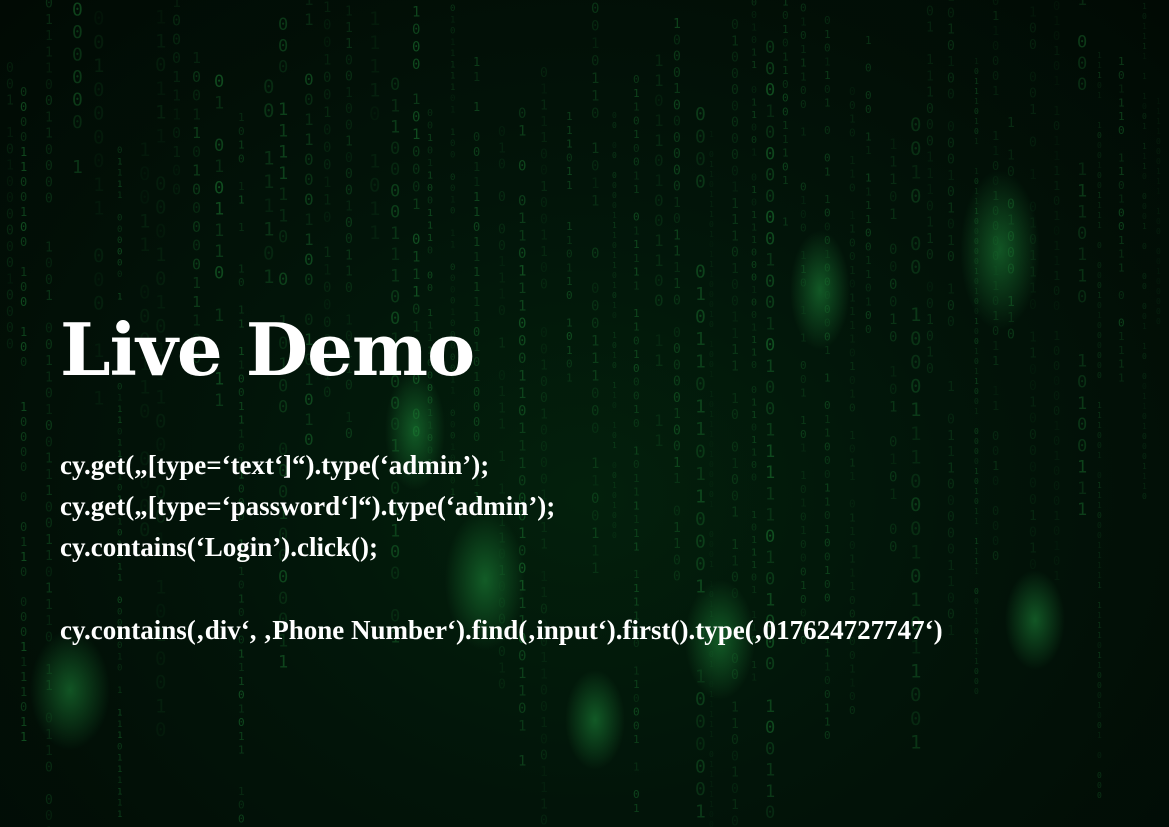 The width and height of the screenshot is (1169, 827). Describe the element at coordinates (595, 720) in the screenshot. I see `glow-spot` at that location.